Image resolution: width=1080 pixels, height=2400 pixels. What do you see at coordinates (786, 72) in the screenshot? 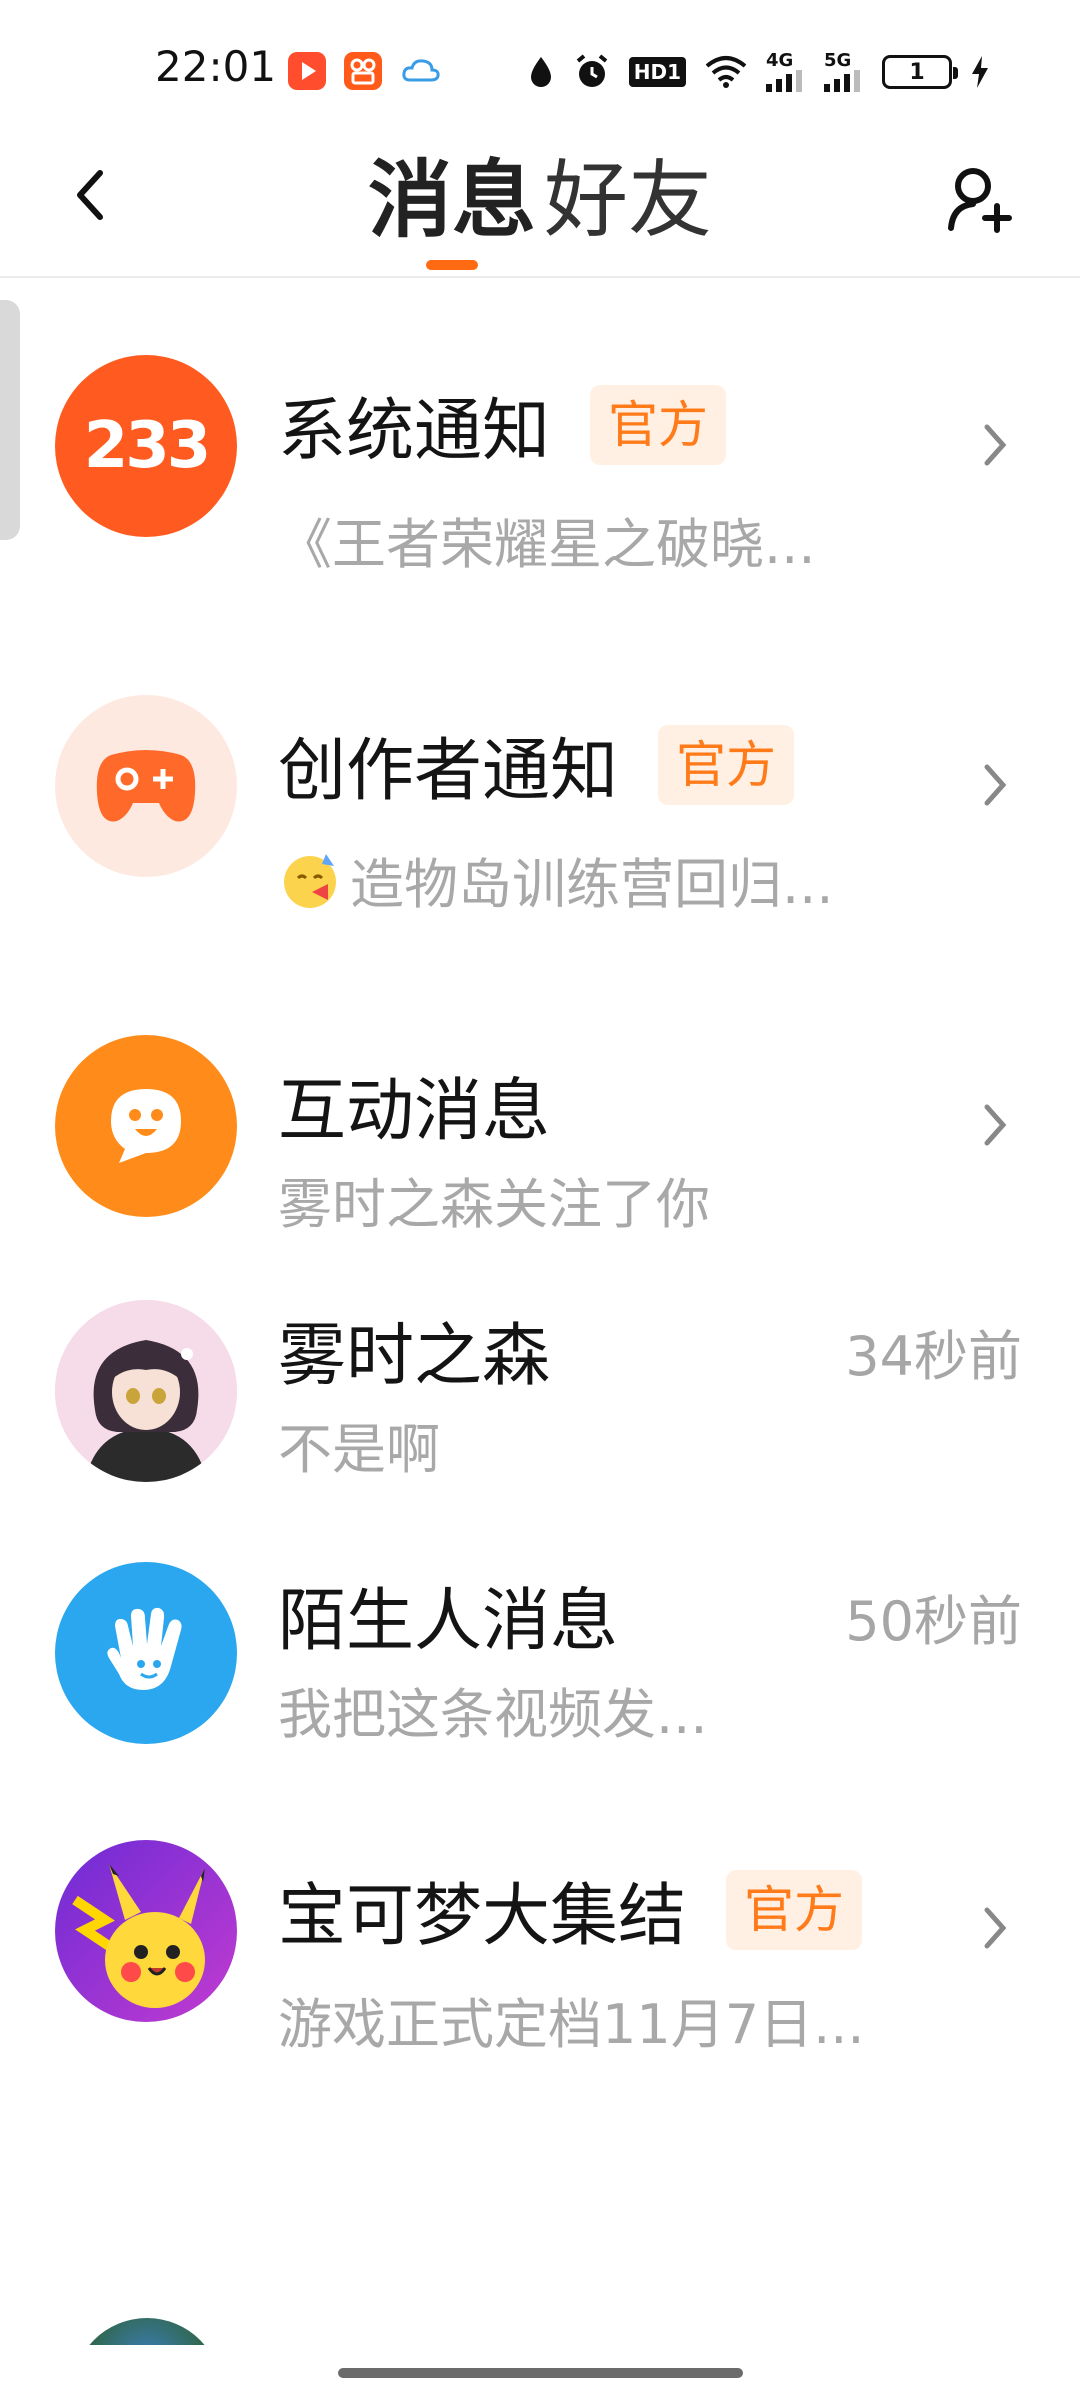
I see `signal-4g-icon: 4G` at bounding box center [786, 72].